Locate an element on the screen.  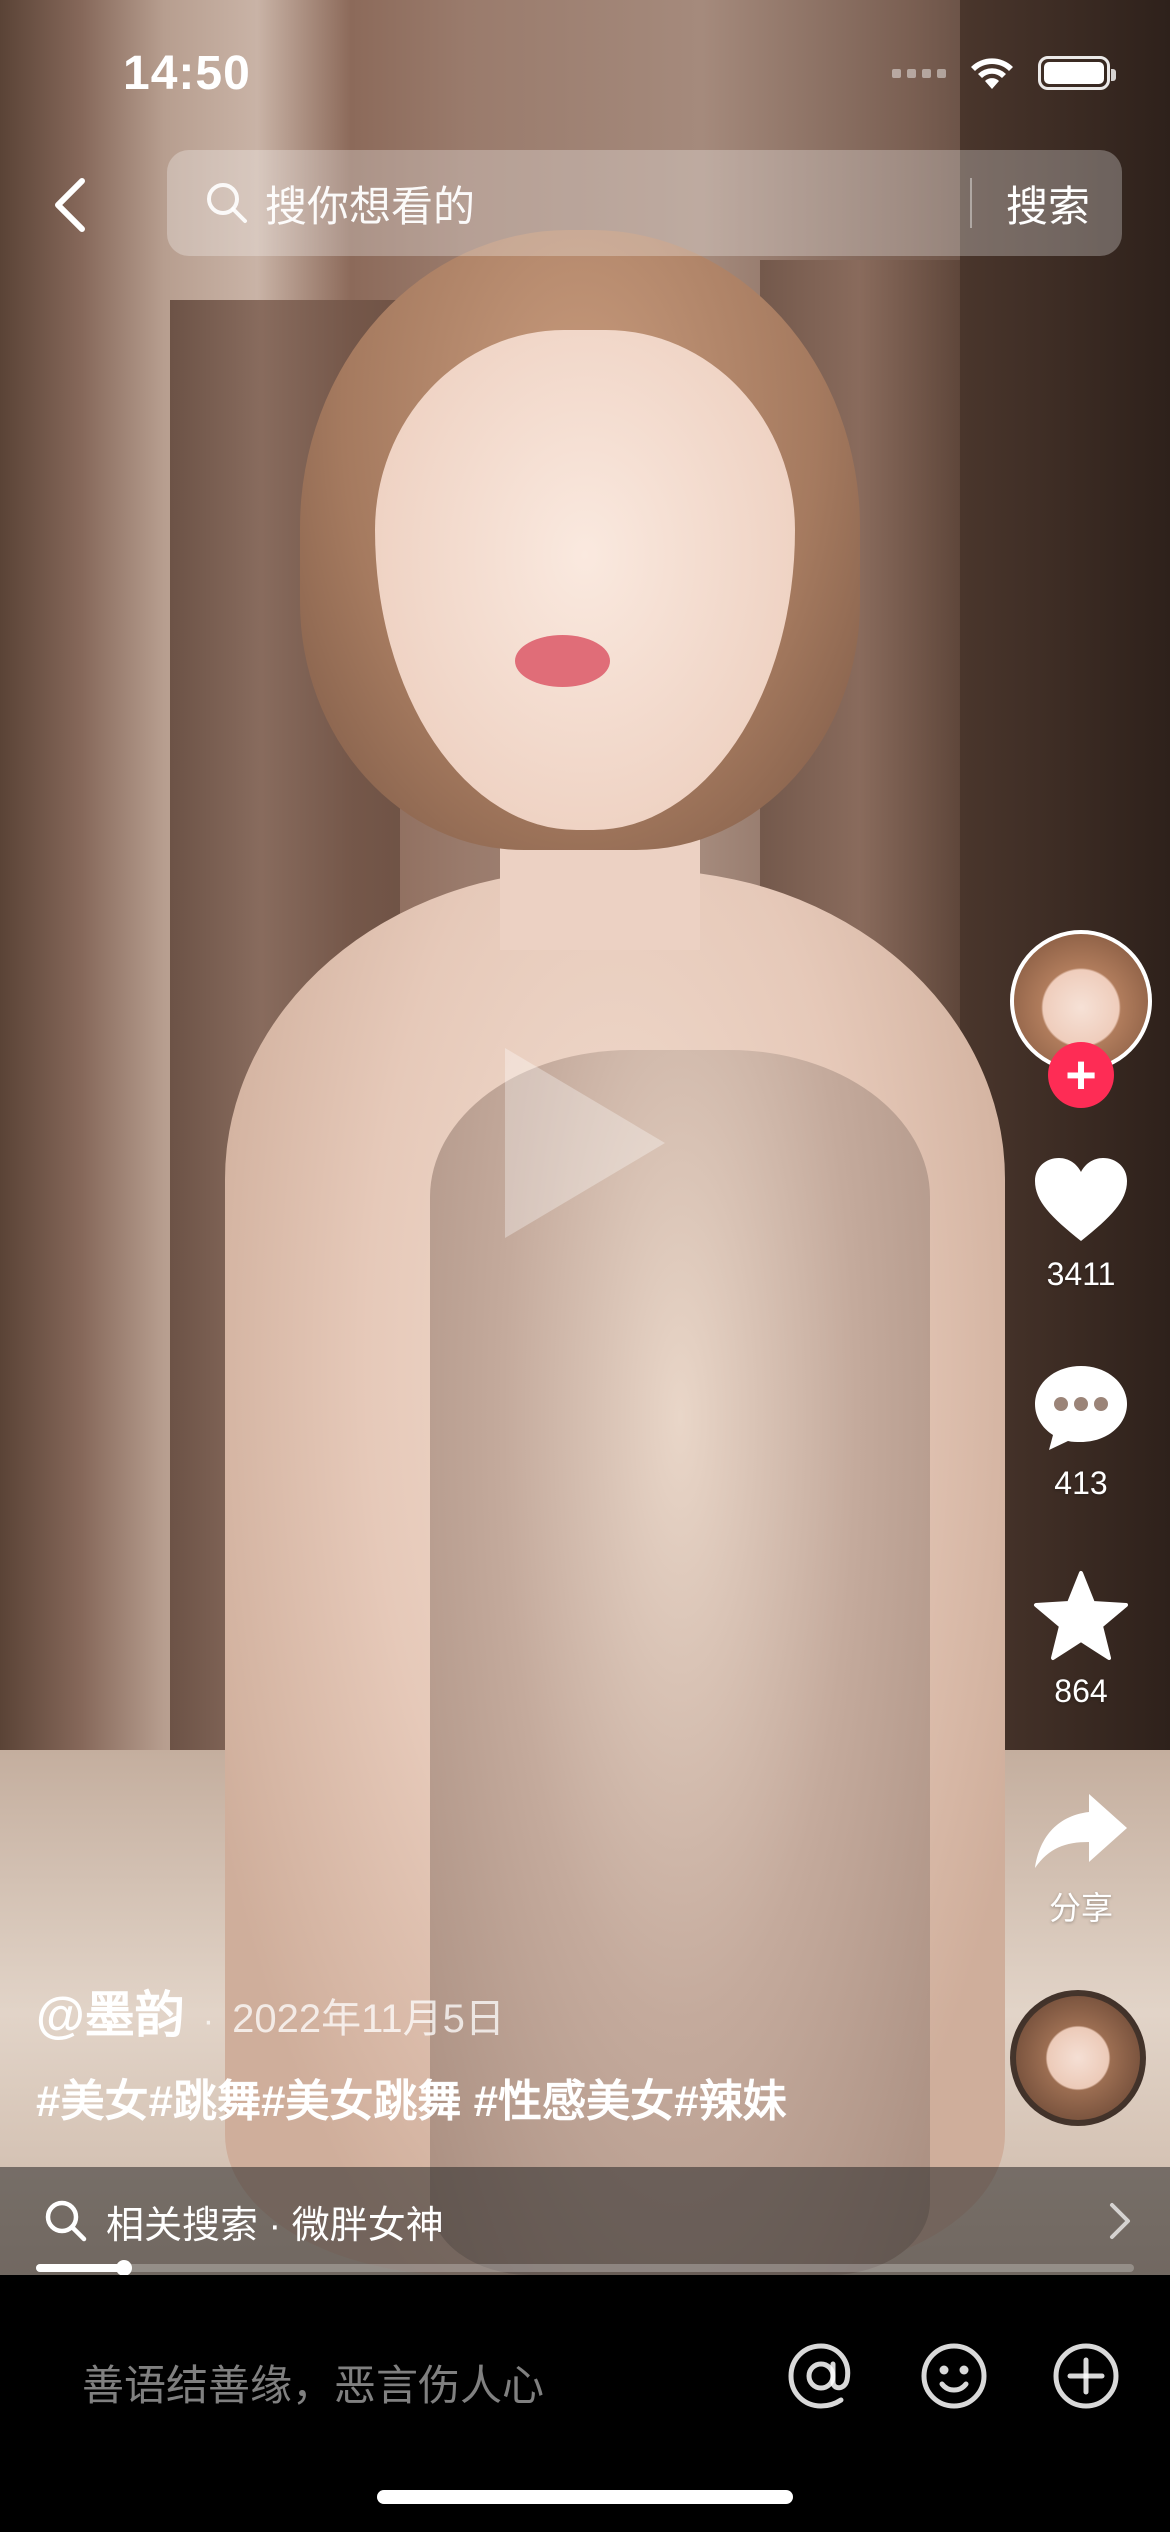
follow-button: + is located at coordinates (1081, 1075).